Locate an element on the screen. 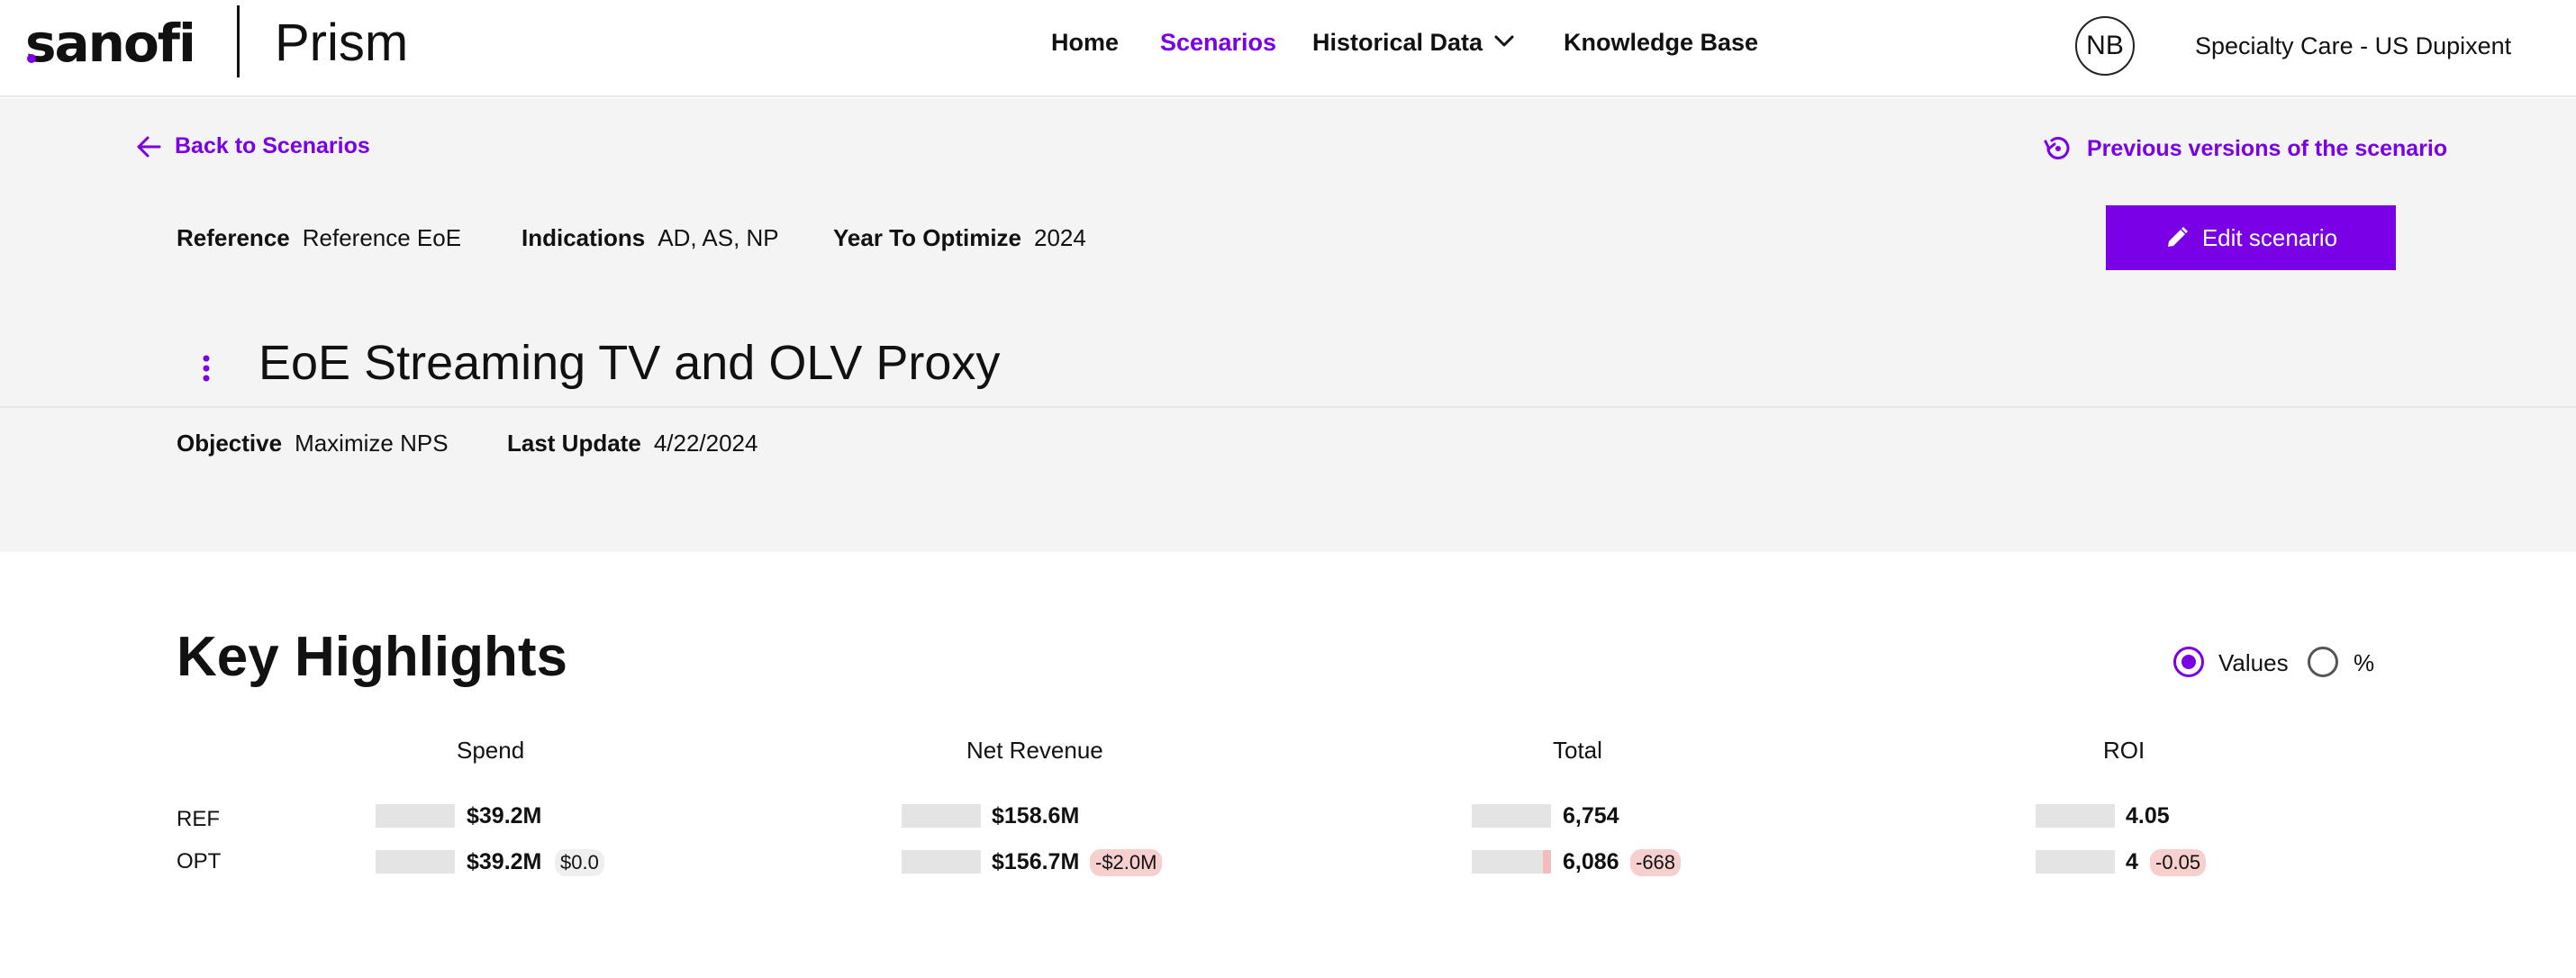  net-revenue-ref-bar is located at coordinates (941, 816).